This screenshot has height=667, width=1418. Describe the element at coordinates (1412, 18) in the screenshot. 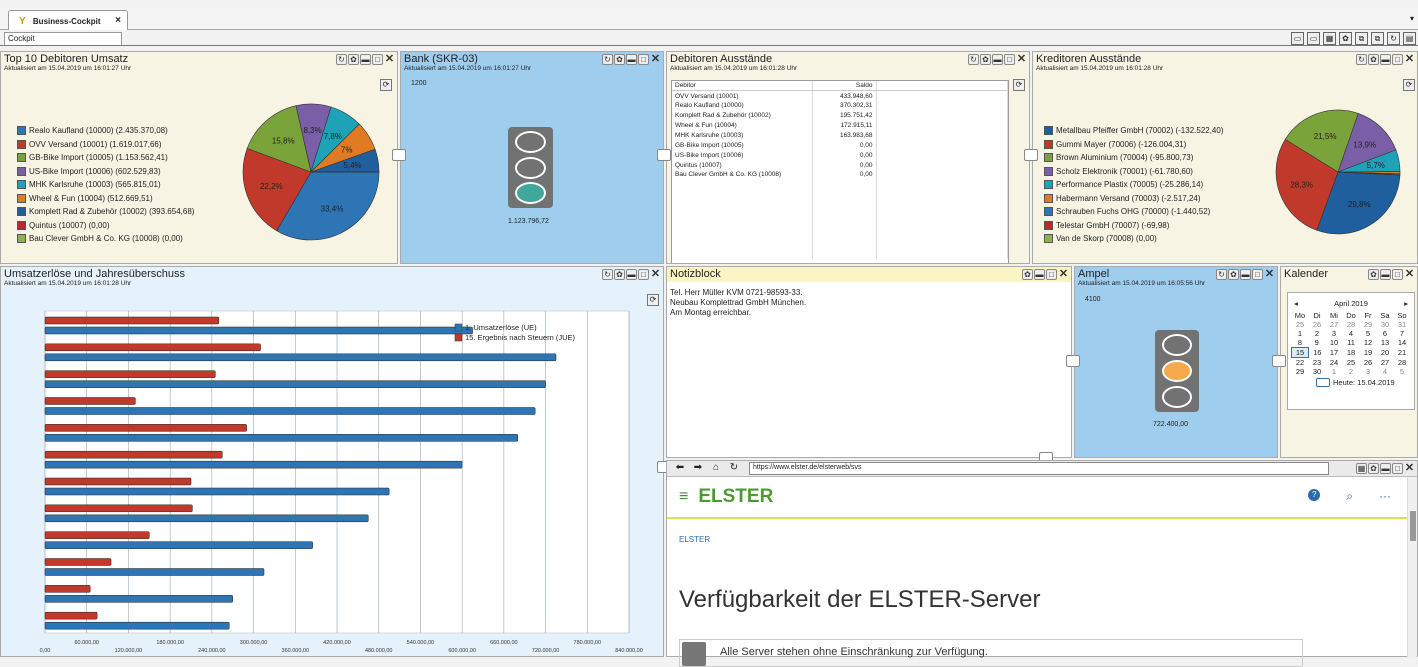

I see `chevron-down-icon: ▾` at that location.